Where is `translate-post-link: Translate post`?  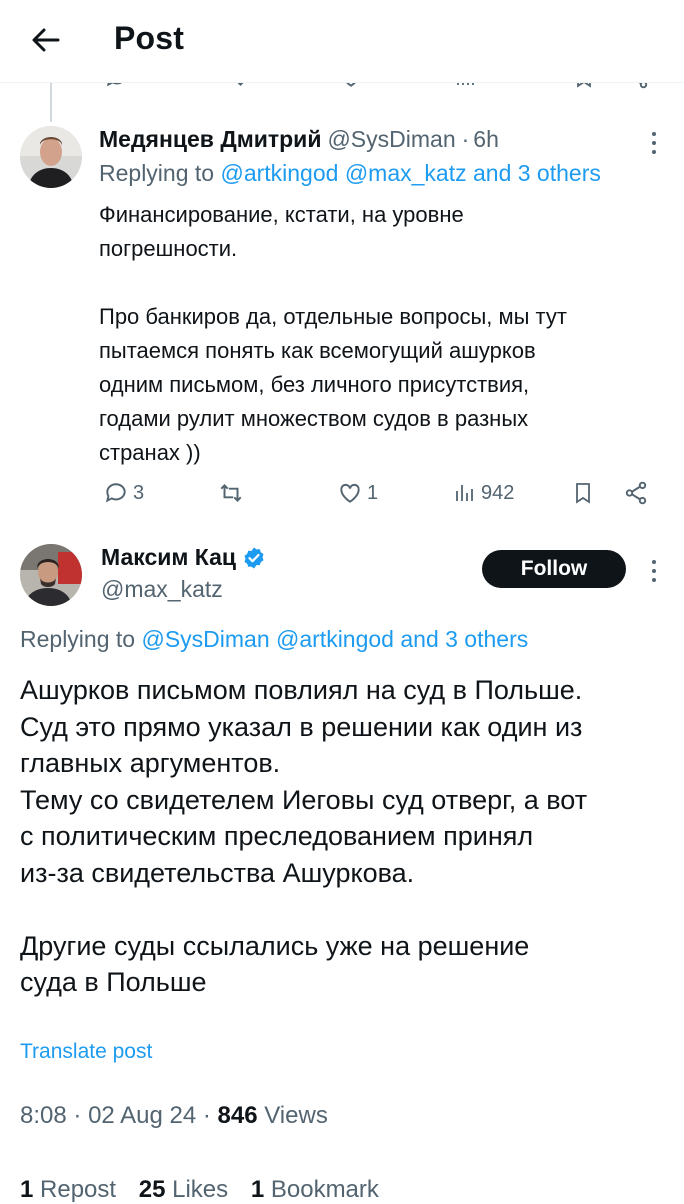
translate-post-link: Translate post is located at coordinates (86, 1052).